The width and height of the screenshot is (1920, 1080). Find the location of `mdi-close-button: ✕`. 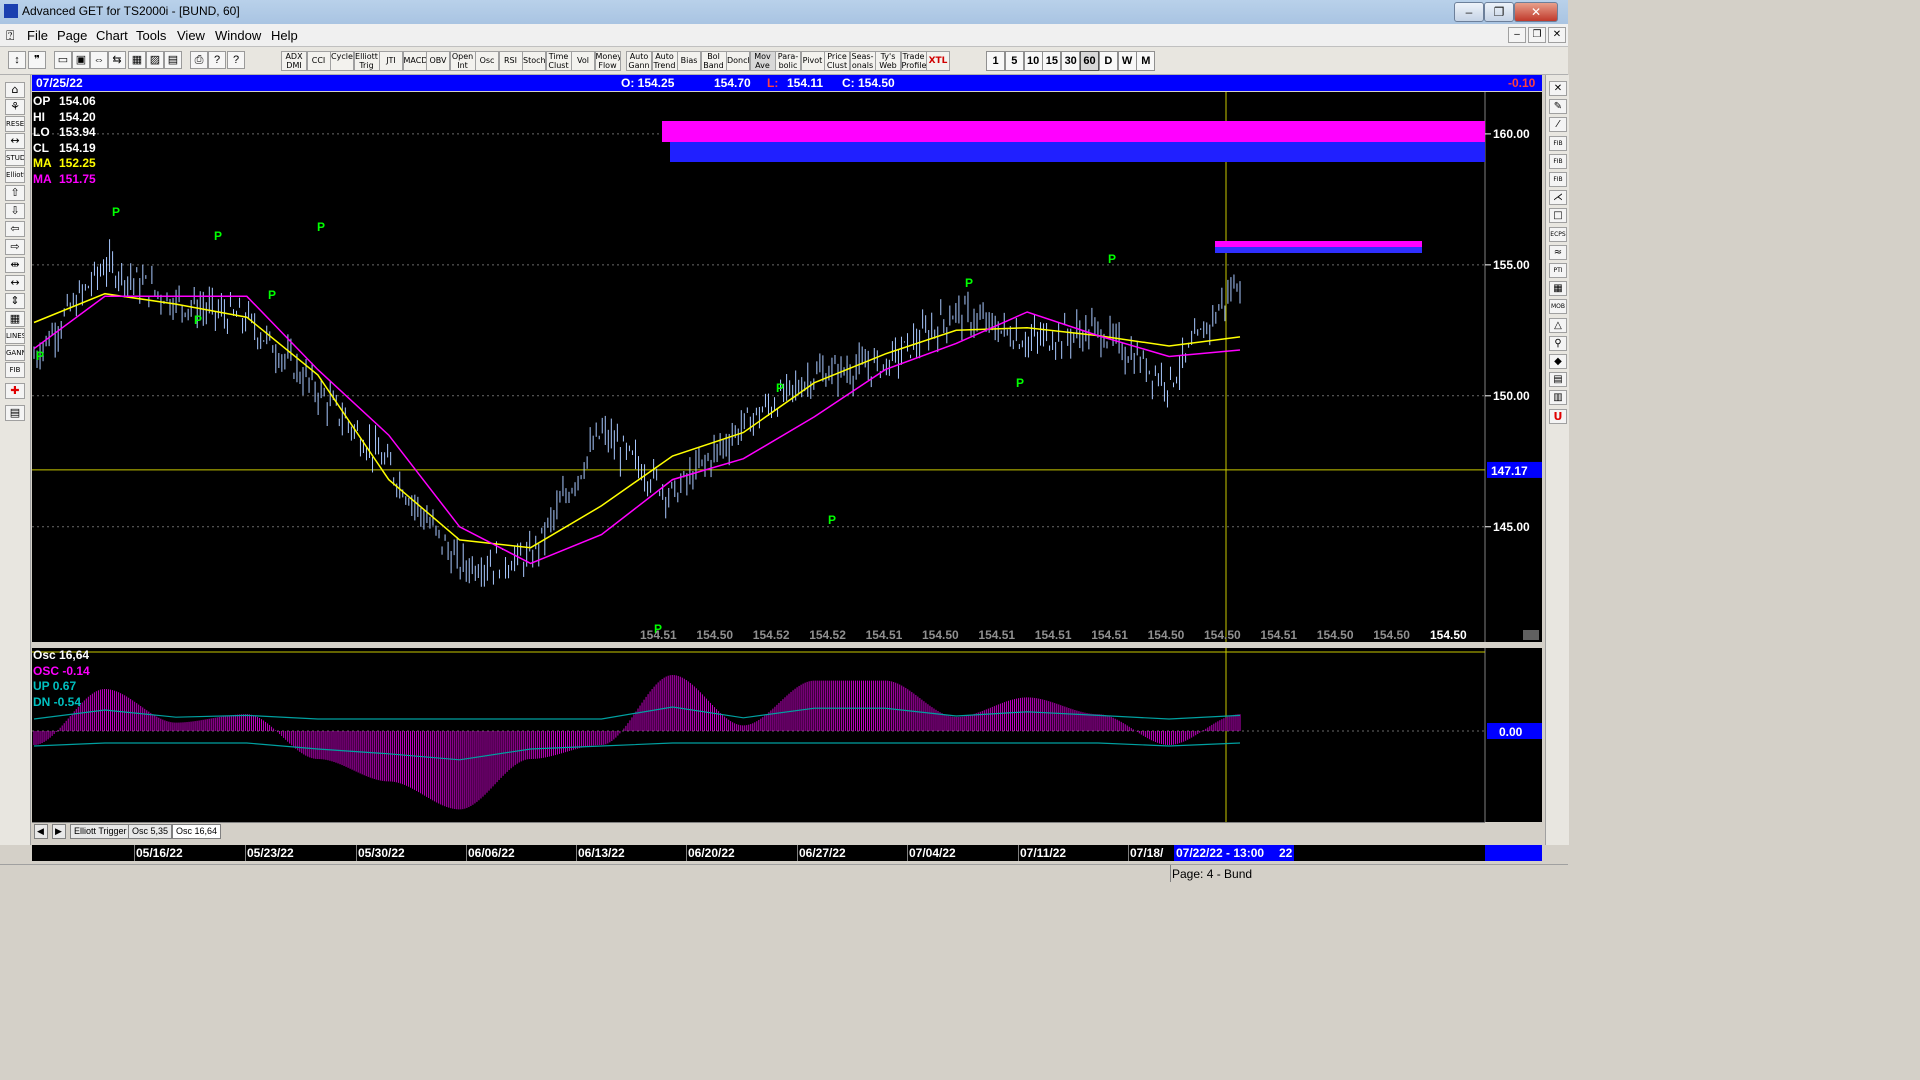

mdi-close-button: ✕ is located at coordinates (1557, 35).